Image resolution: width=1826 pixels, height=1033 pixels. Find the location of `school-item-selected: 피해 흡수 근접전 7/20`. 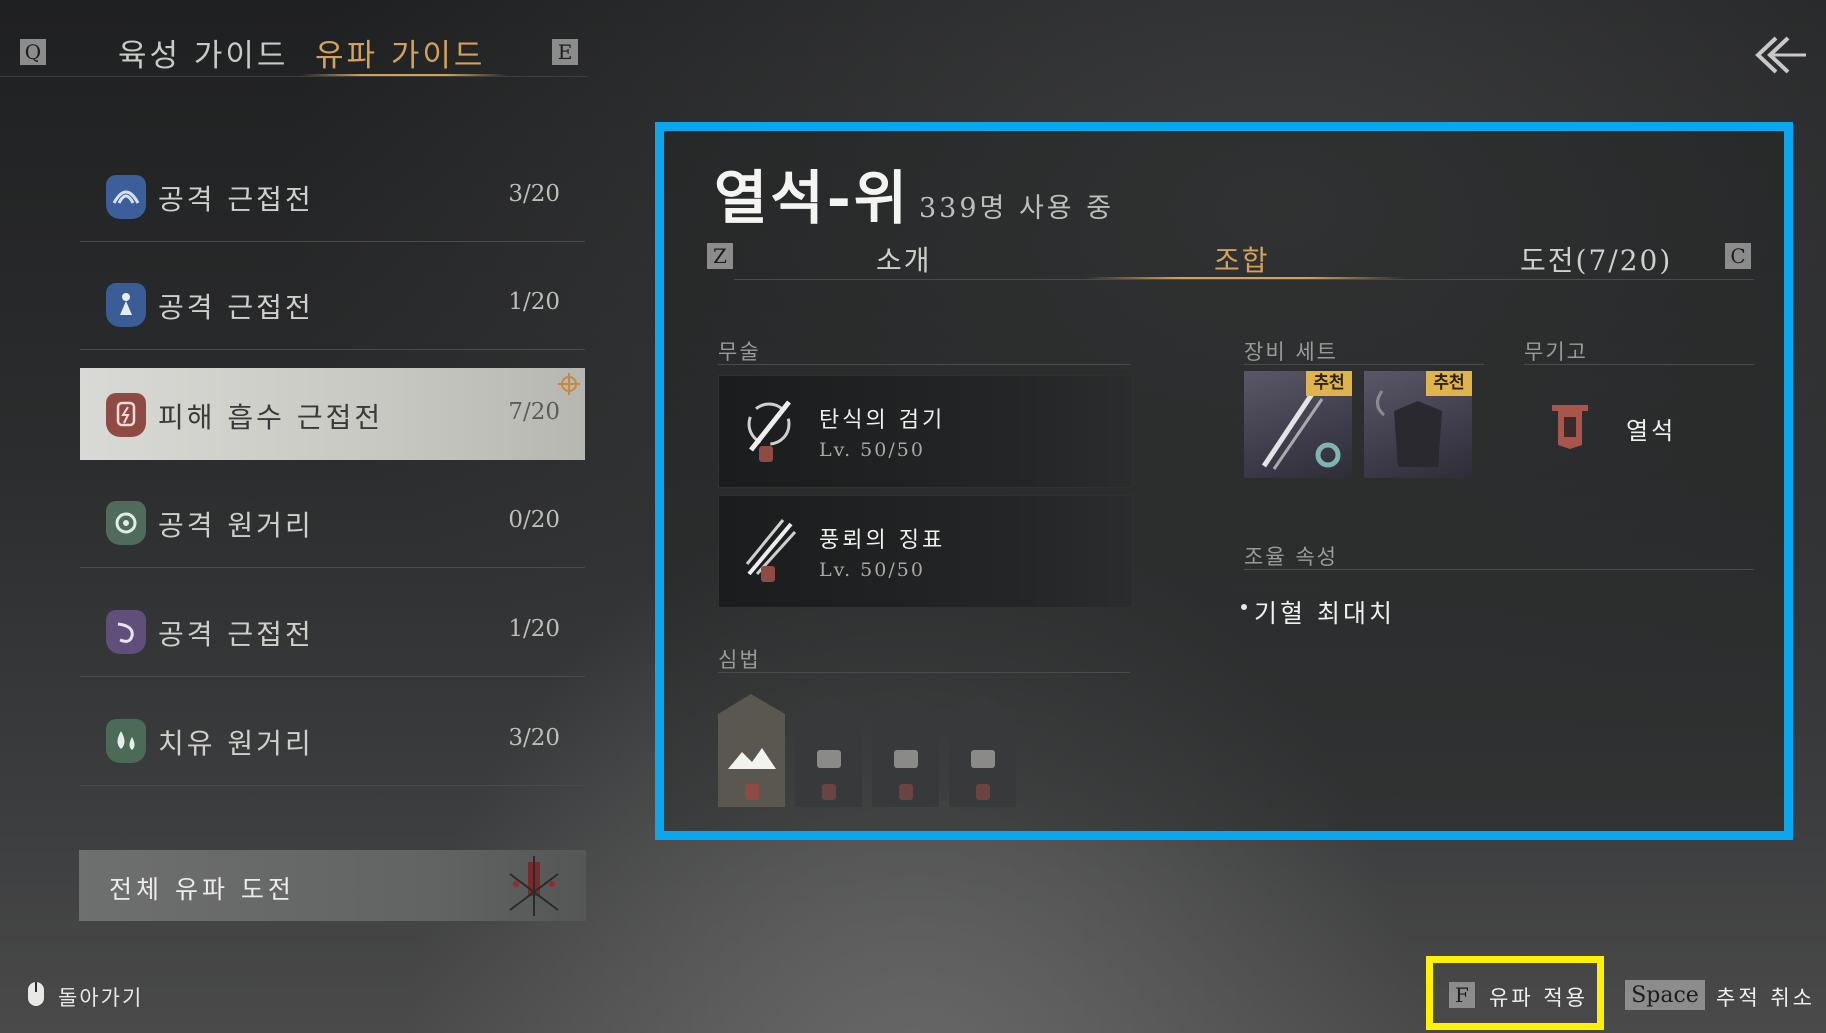

school-item-selected: 피해 흡수 근접전 7/20 is located at coordinates (332, 414).